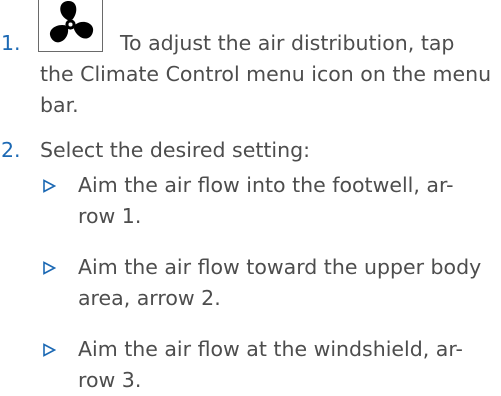  What do you see at coordinates (280, 267) in the screenshot?
I see `list-item-line: Aim the air flow toward the upper body` at bounding box center [280, 267].